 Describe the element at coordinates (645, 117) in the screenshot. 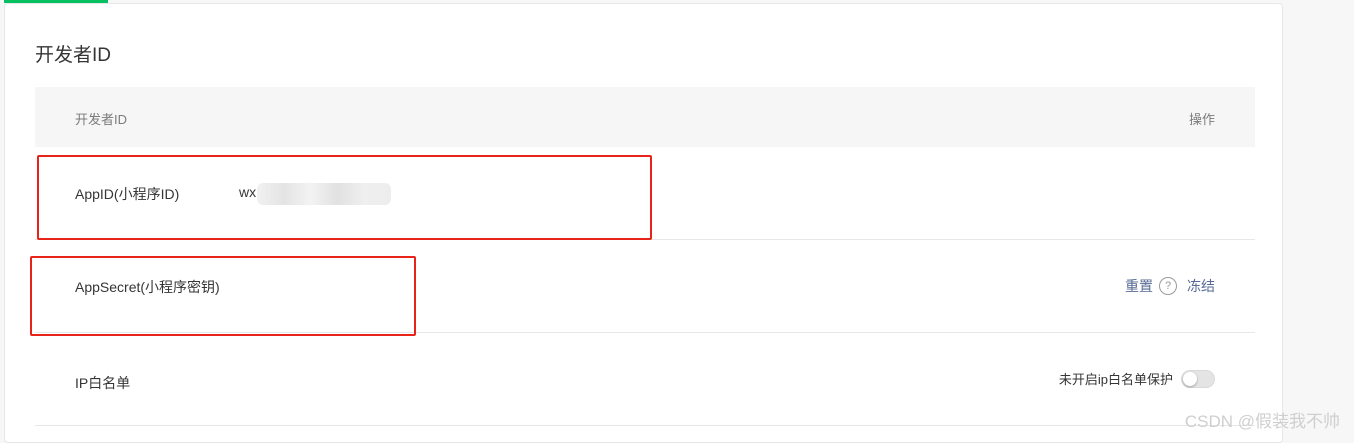

I see `table-header: 开发者ID 操作` at that location.